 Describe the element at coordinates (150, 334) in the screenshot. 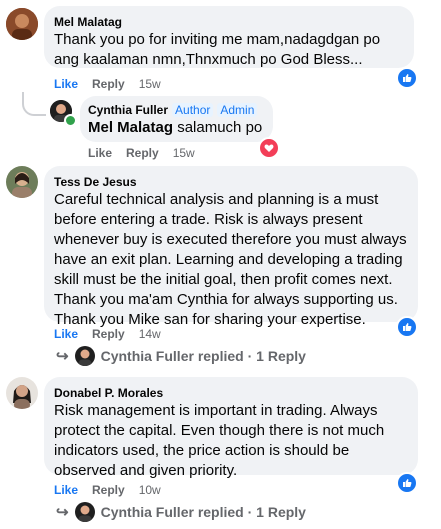

I see `comment-time: 14w` at that location.